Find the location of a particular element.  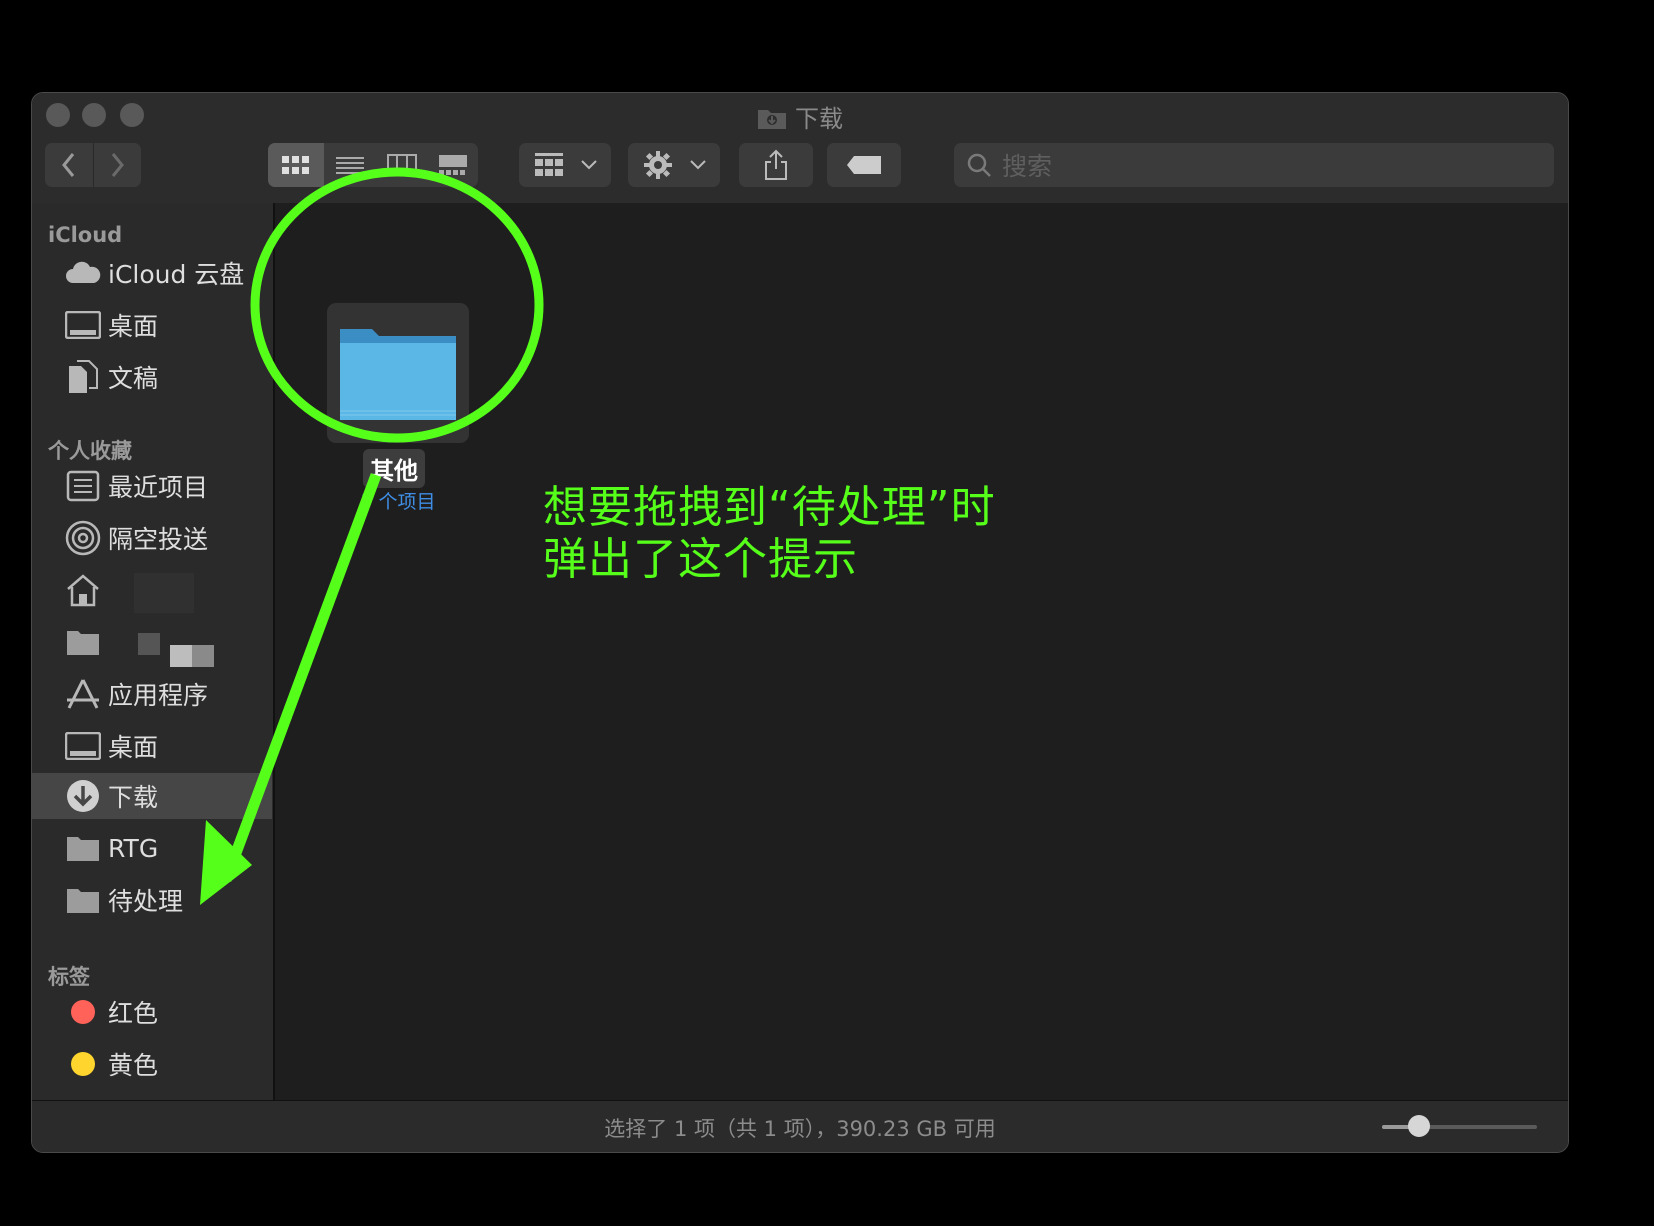

yellow-tag-dot-icon is located at coordinates (83, 1064).